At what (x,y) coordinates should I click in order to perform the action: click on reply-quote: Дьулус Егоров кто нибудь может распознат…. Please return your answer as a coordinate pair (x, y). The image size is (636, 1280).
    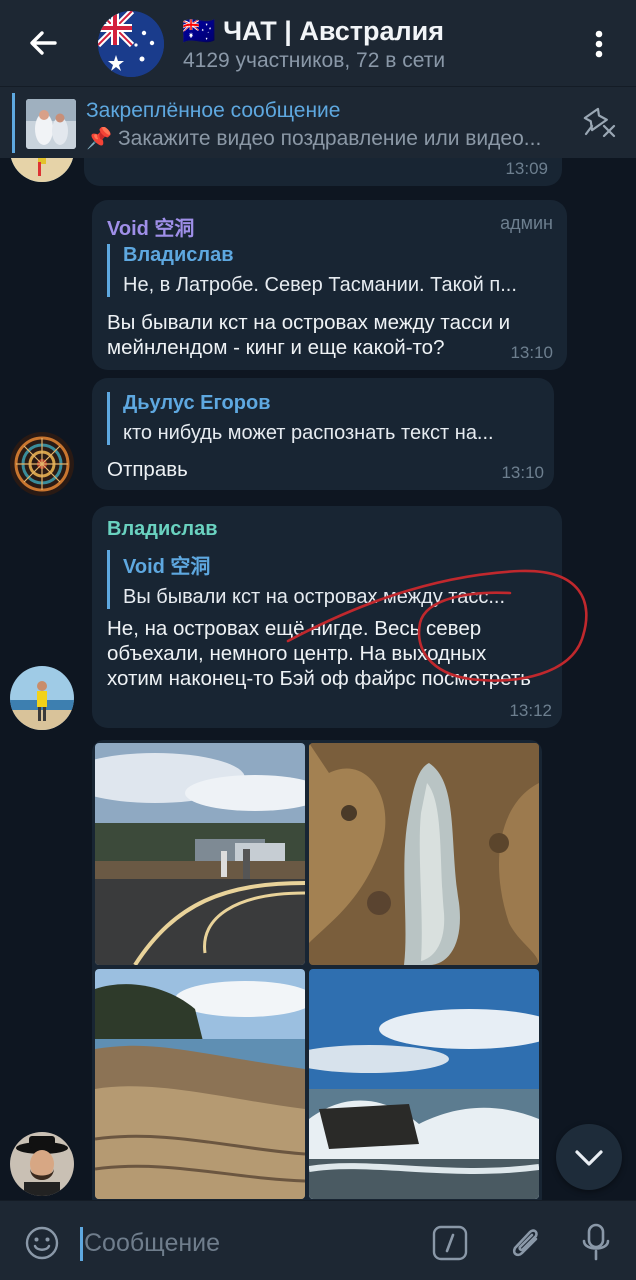
    Looking at the image, I should click on (324, 418).